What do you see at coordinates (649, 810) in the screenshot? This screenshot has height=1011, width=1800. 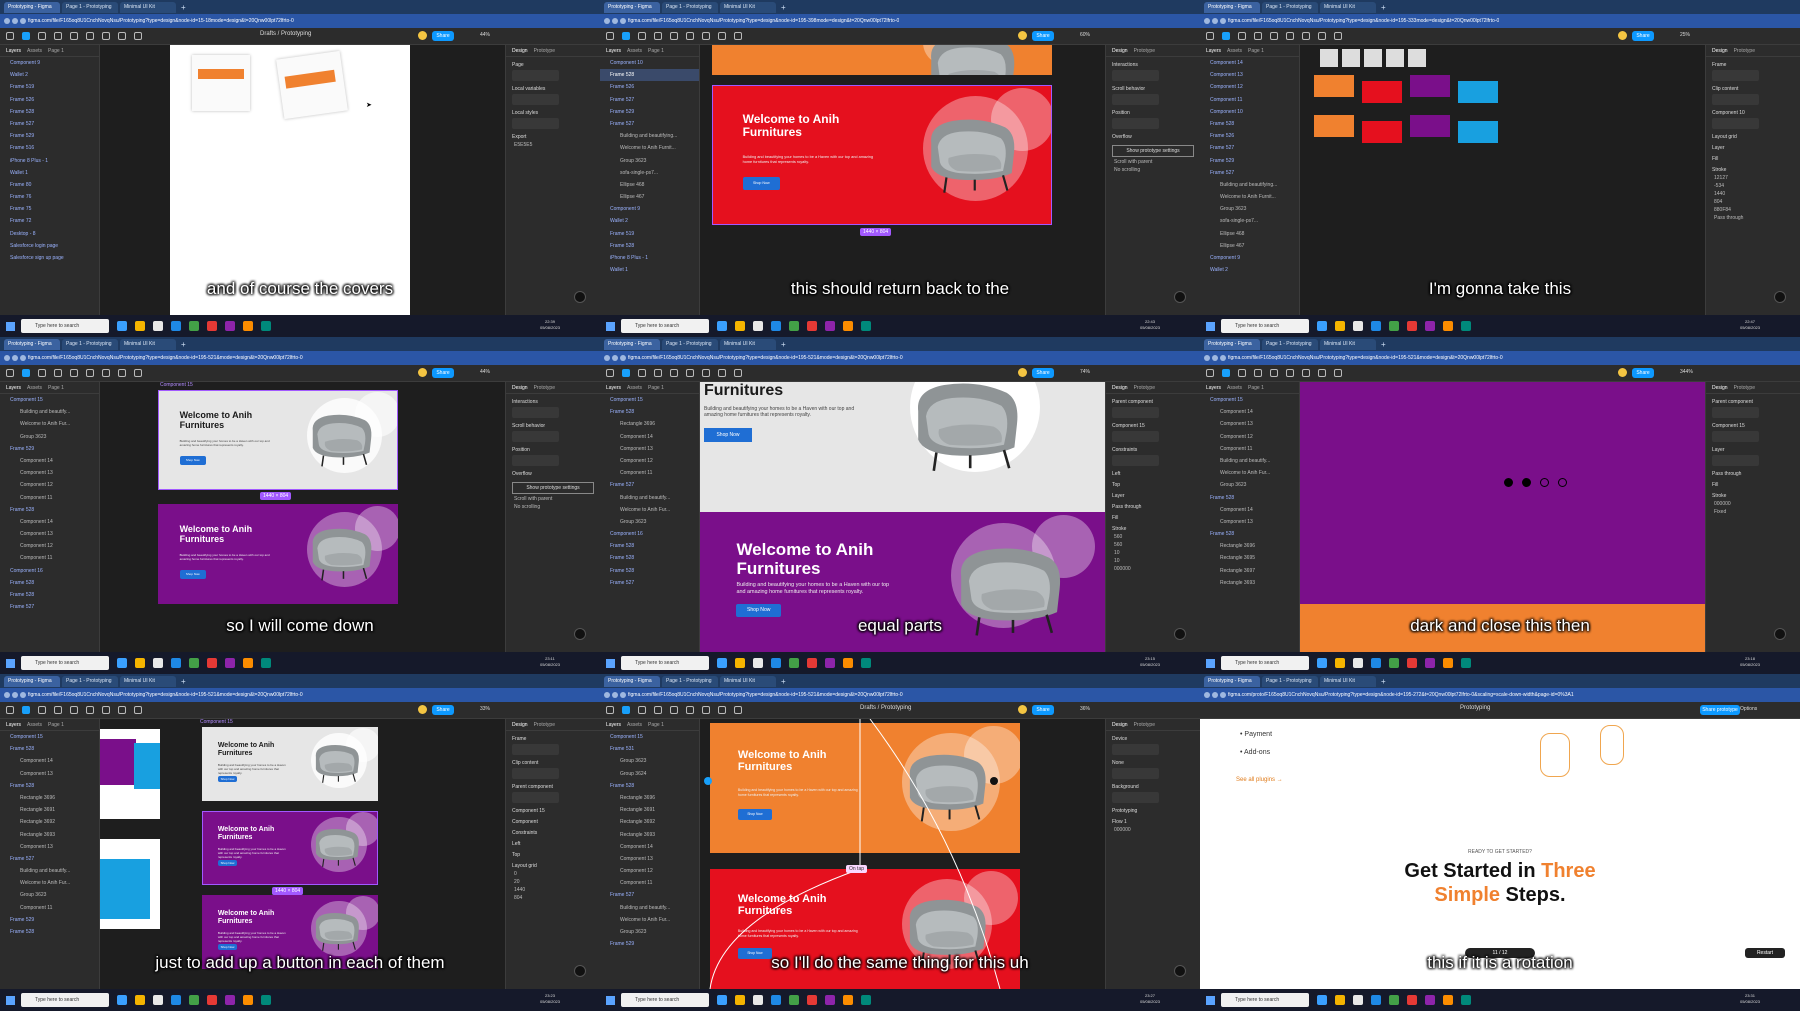 I see `layer-item: Rectangle 3691` at bounding box center [649, 810].